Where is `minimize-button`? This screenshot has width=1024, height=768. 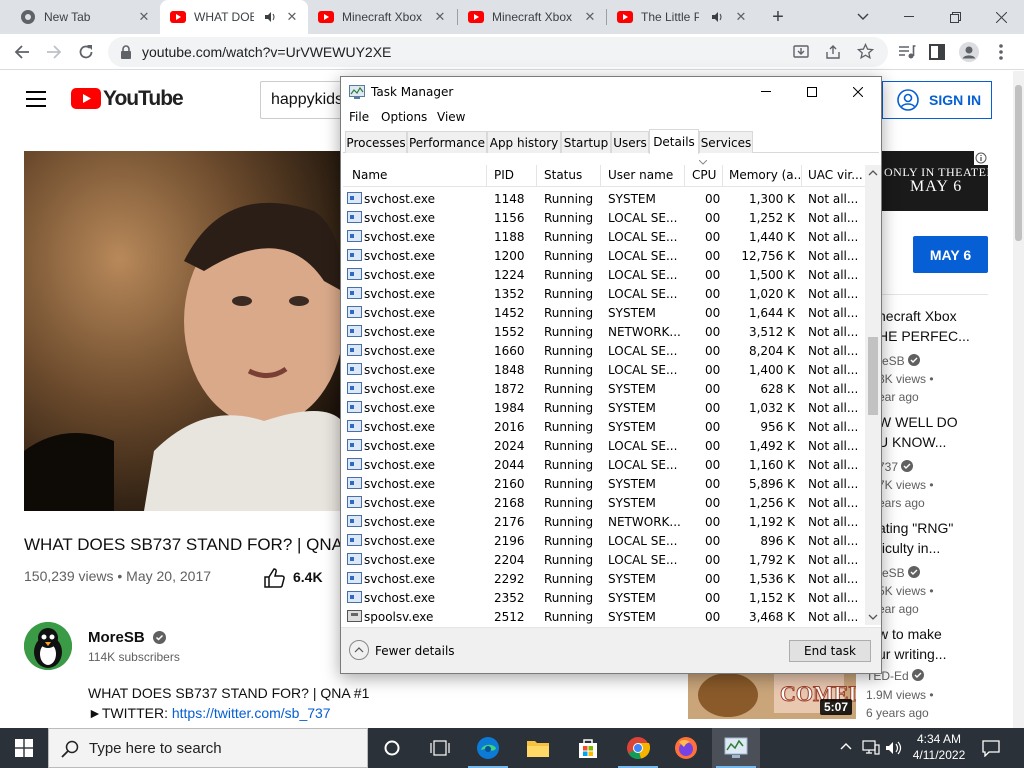 minimize-button is located at coordinates (909, 17).